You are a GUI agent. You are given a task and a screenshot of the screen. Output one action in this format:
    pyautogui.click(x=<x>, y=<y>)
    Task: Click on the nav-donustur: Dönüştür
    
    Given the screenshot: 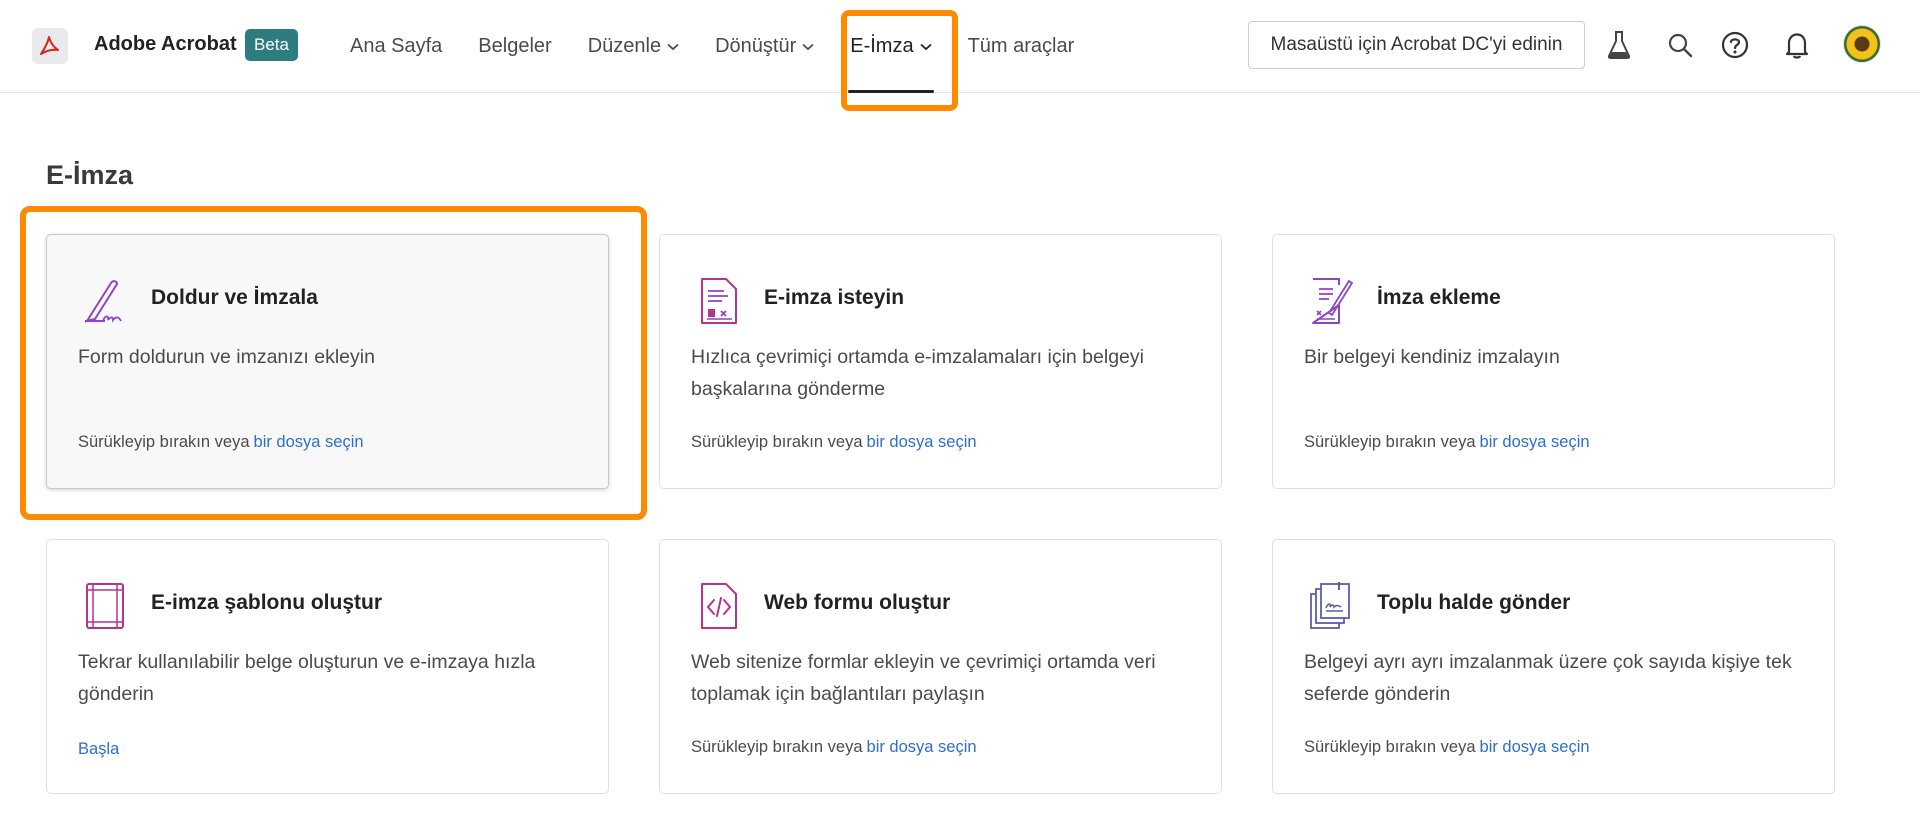 What is the action you would take?
    pyautogui.click(x=764, y=46)
    